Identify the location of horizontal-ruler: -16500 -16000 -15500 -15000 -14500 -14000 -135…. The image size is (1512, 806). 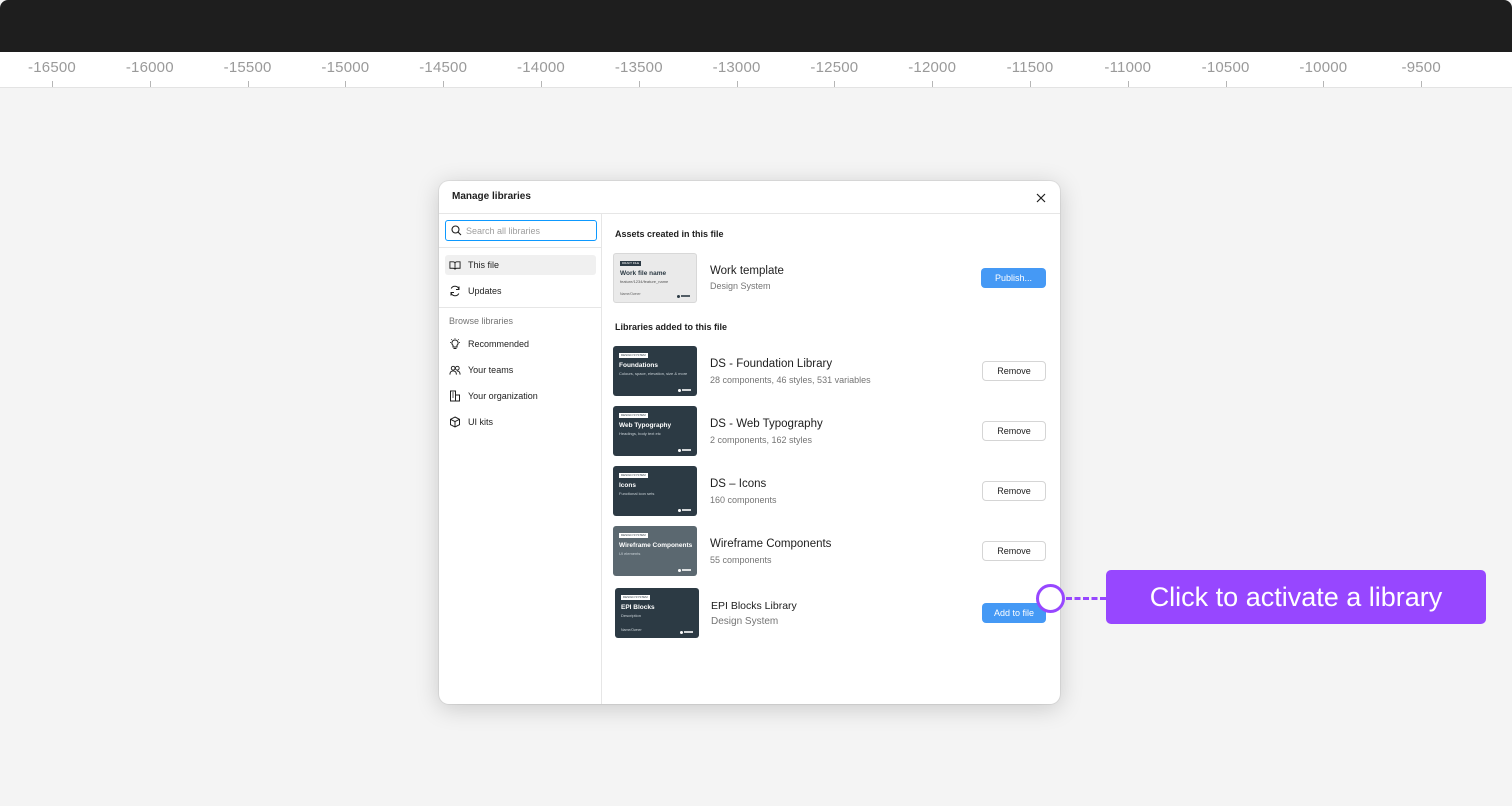
(756, 70).